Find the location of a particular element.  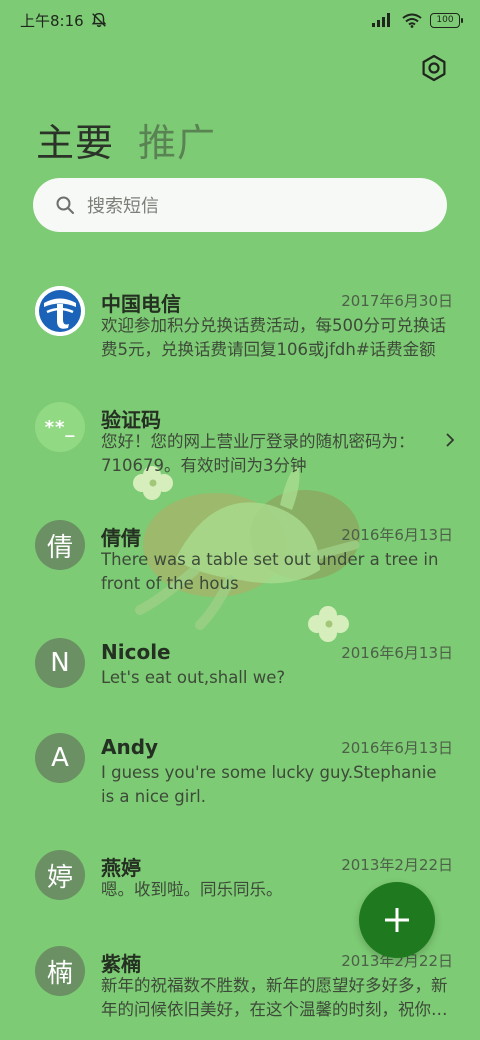

mute-bell-icon is located at coordinates (98, 20).